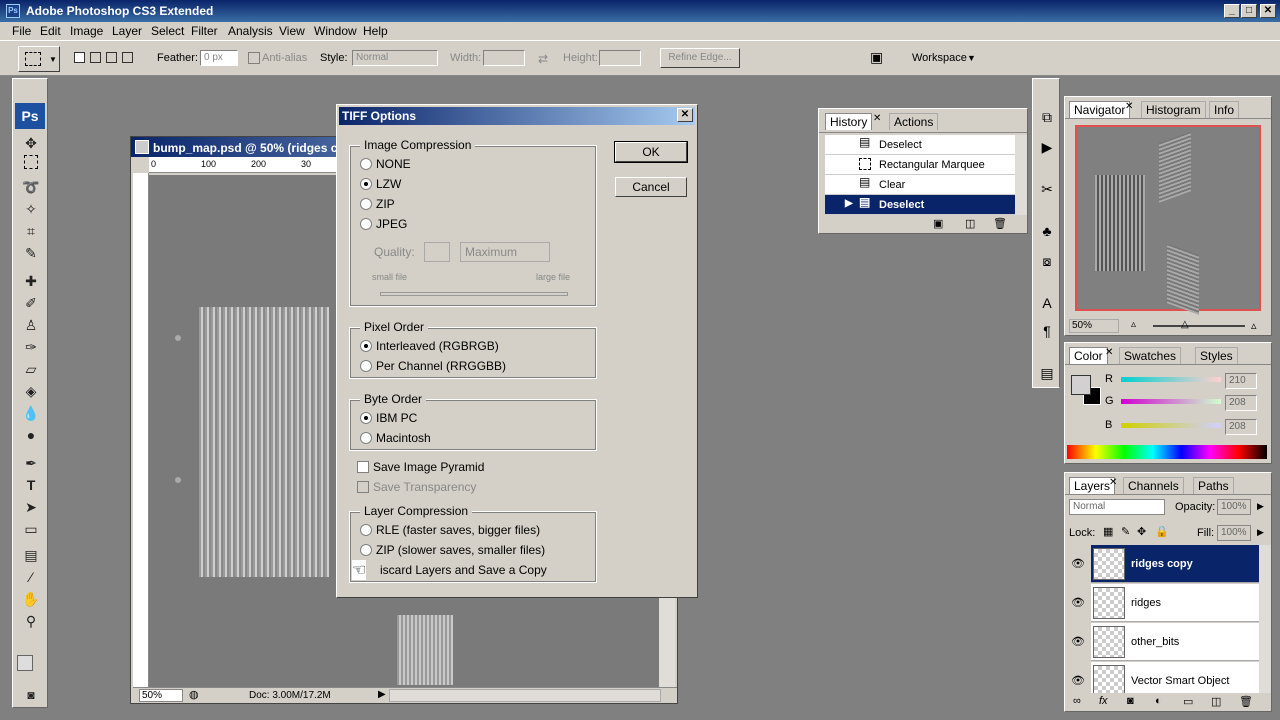  Describe the element at coordinates (250, 31) in the screenshot. I see `menu-analysis: Analysis` at that location.